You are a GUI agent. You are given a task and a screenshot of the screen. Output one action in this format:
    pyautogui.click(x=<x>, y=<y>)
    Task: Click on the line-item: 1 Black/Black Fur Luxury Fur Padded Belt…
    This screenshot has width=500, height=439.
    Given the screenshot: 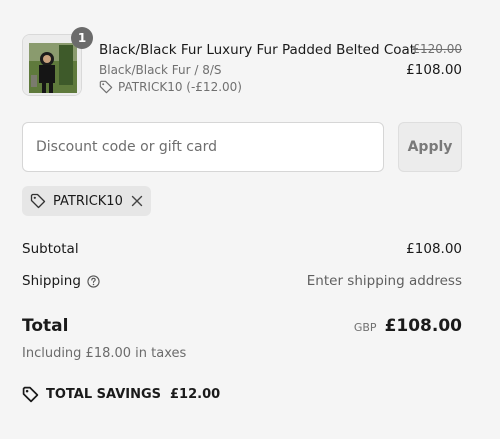 What is the action you would take?
    pyautogui.click(x=242, y=62)
    